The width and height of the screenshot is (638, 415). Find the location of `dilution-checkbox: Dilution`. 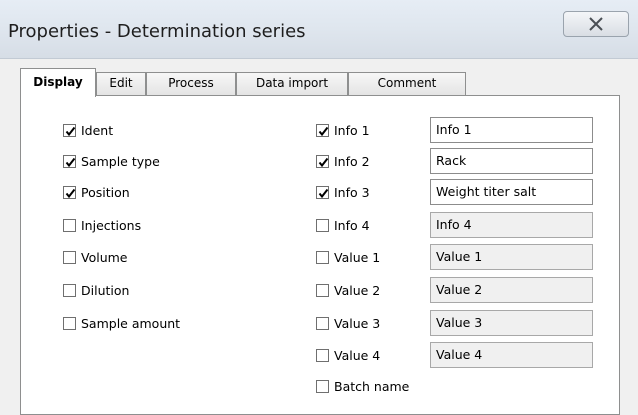

dilution-checkbox: Dilution is located at coordinates (96, 290).